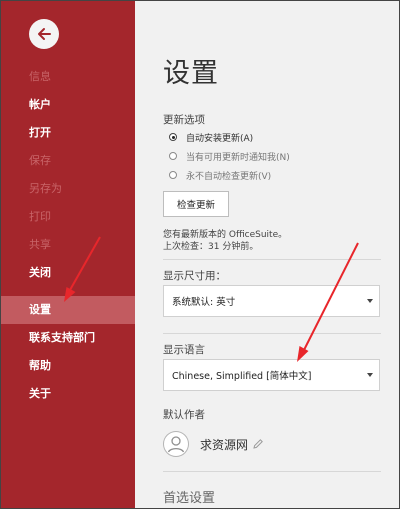 The image size is (400, 509). Describe the element at coordinates (68, 161) in the screenshot. I see `sidebar-item-save: 保存` at that location.